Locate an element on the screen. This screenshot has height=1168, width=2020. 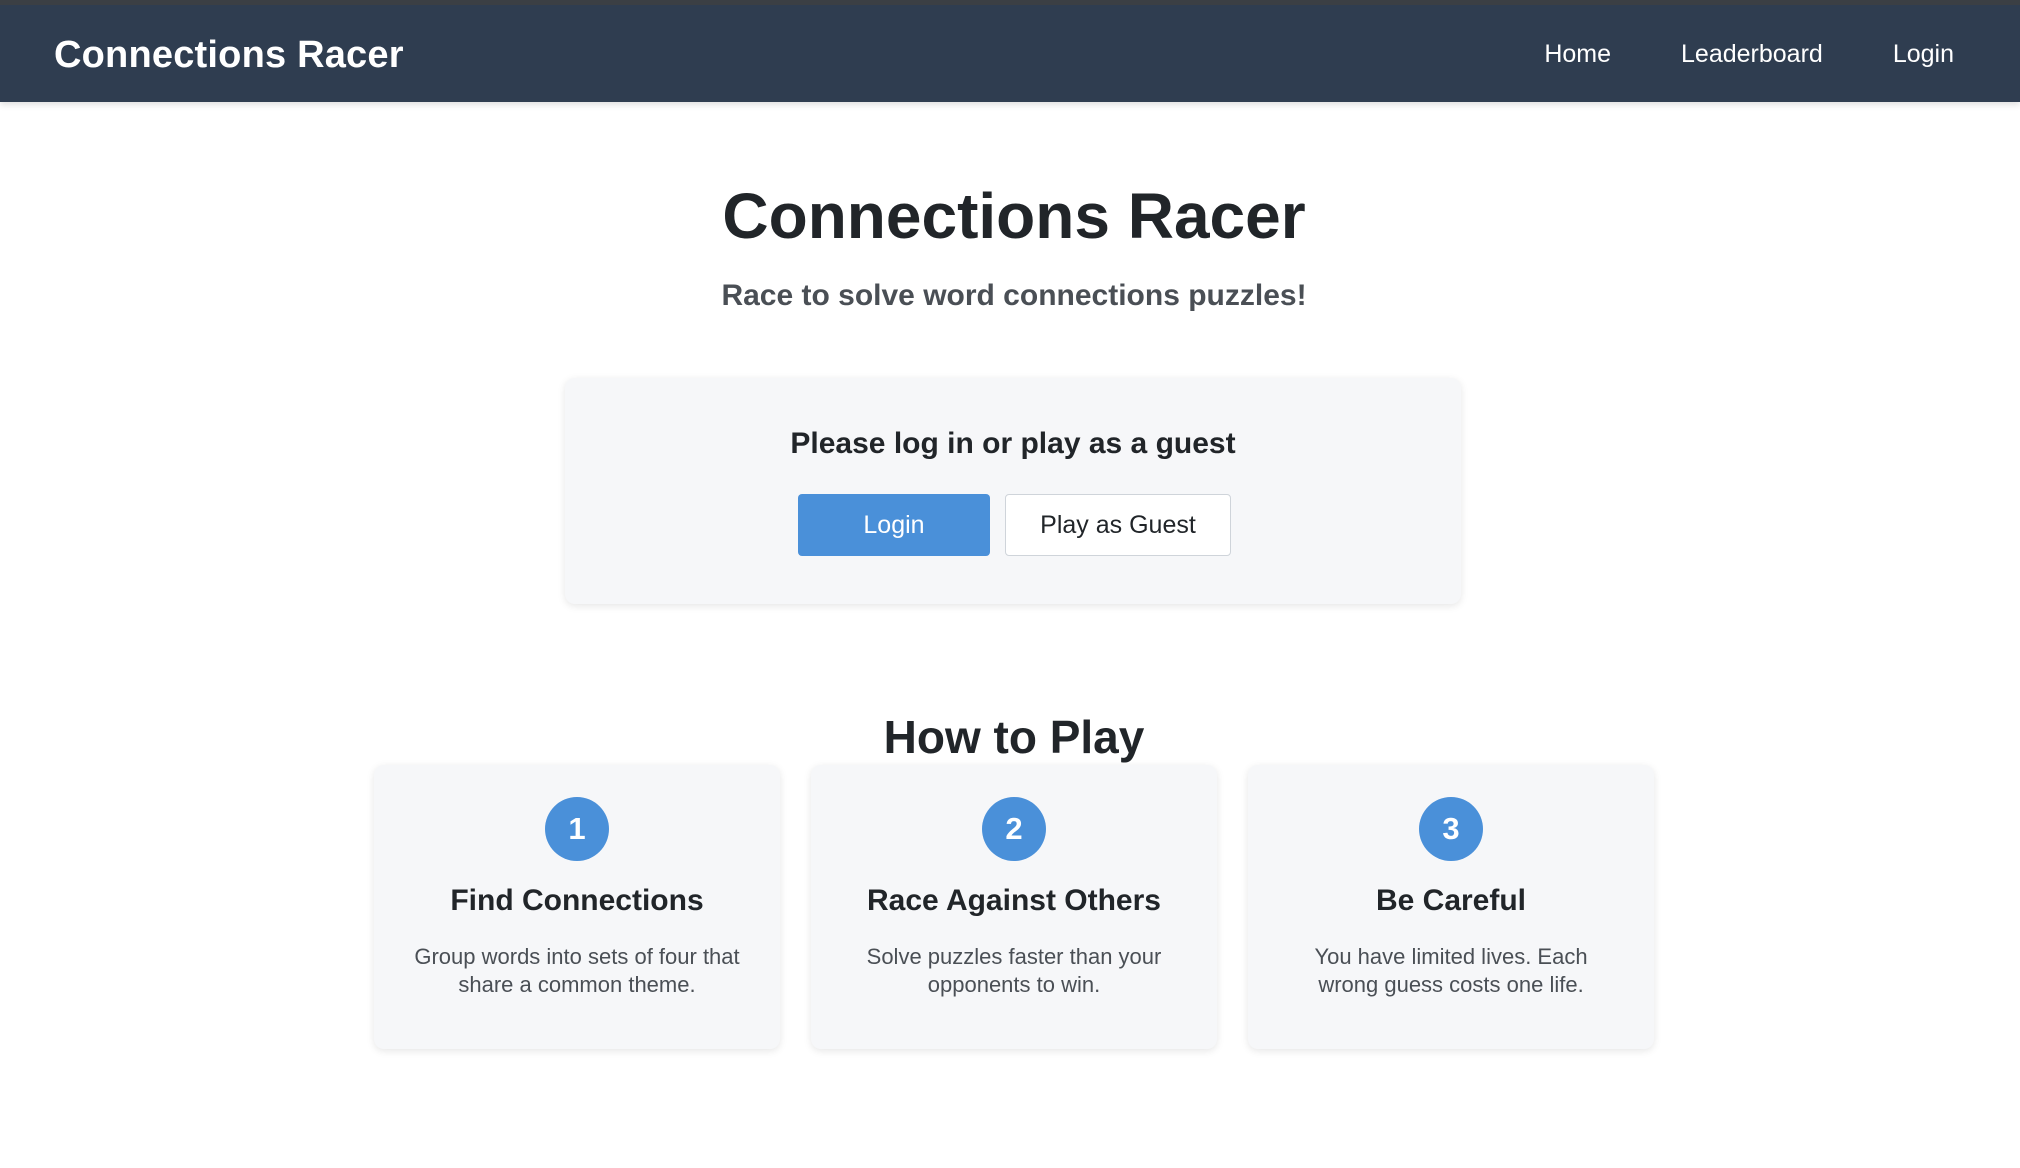
nav-link-login: Login is located at coordinates (1923, 54).